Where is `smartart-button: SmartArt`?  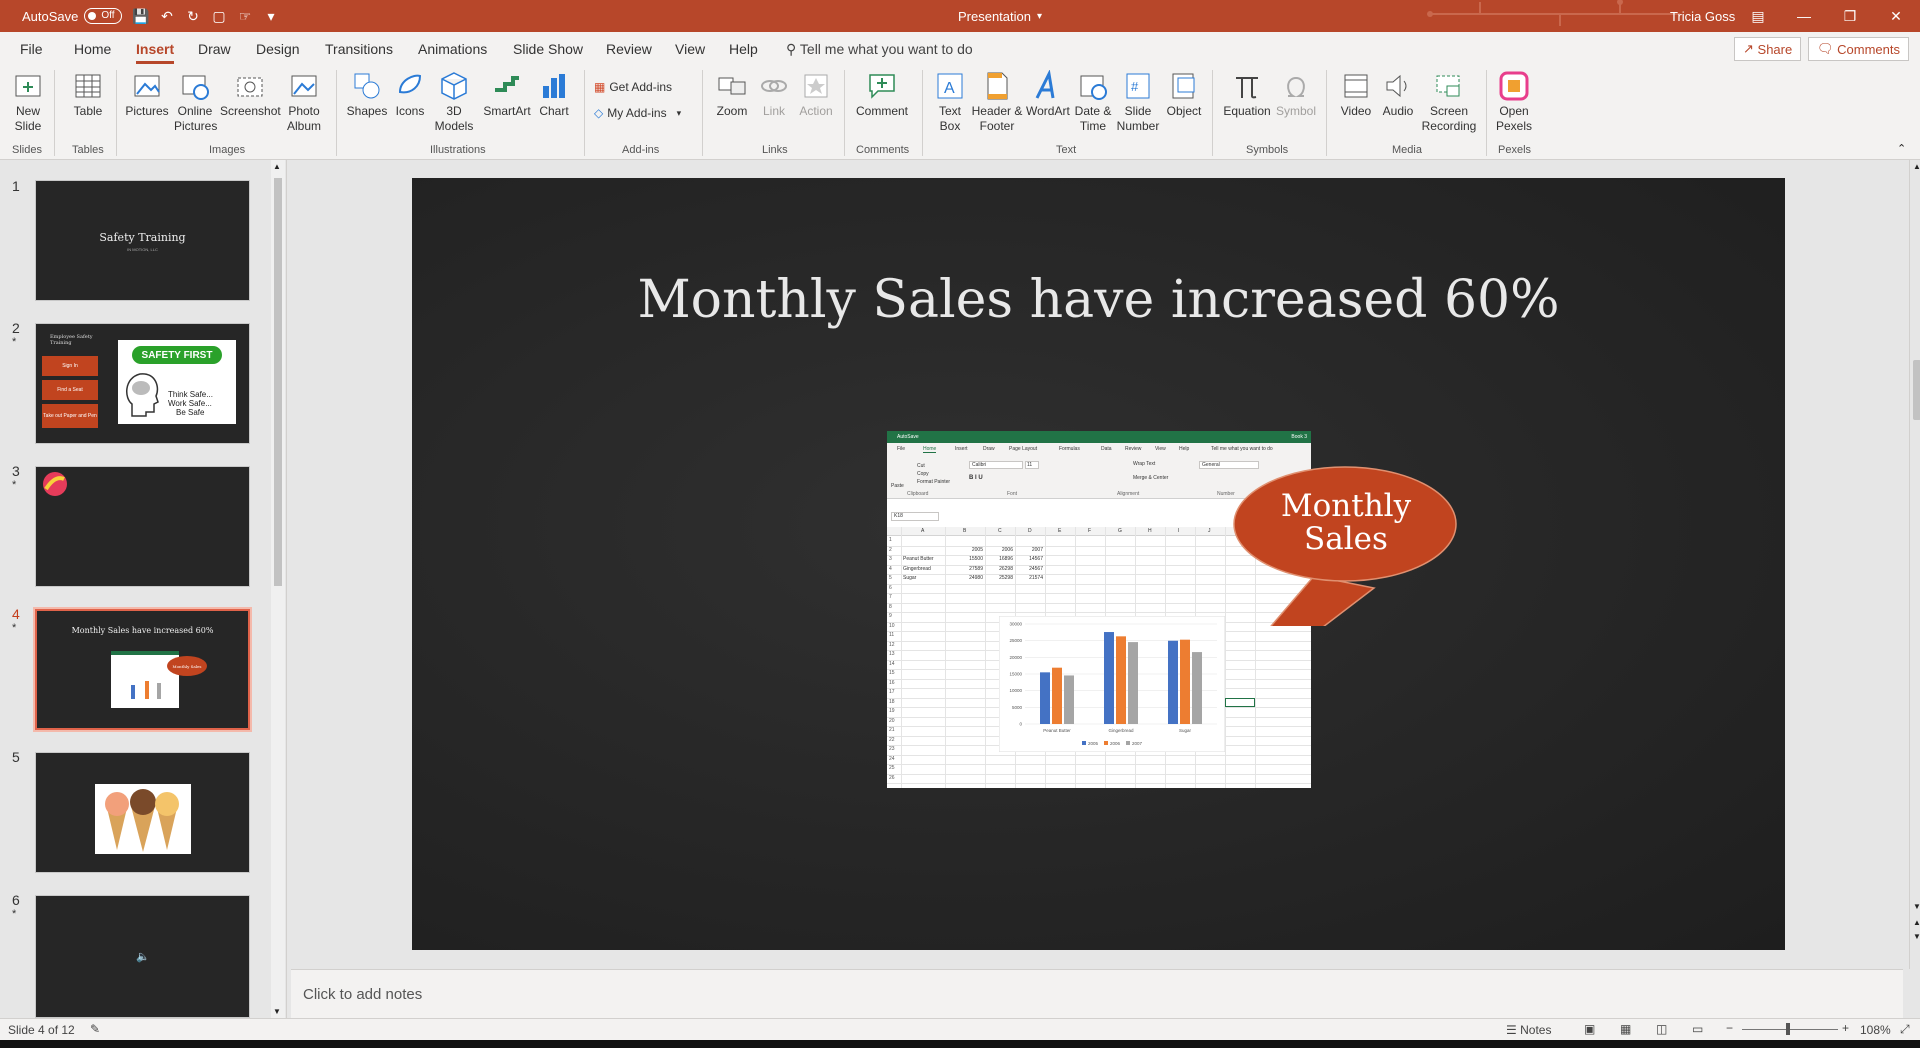 smartart-button: SmartArt is located at coordinates (507, 94).